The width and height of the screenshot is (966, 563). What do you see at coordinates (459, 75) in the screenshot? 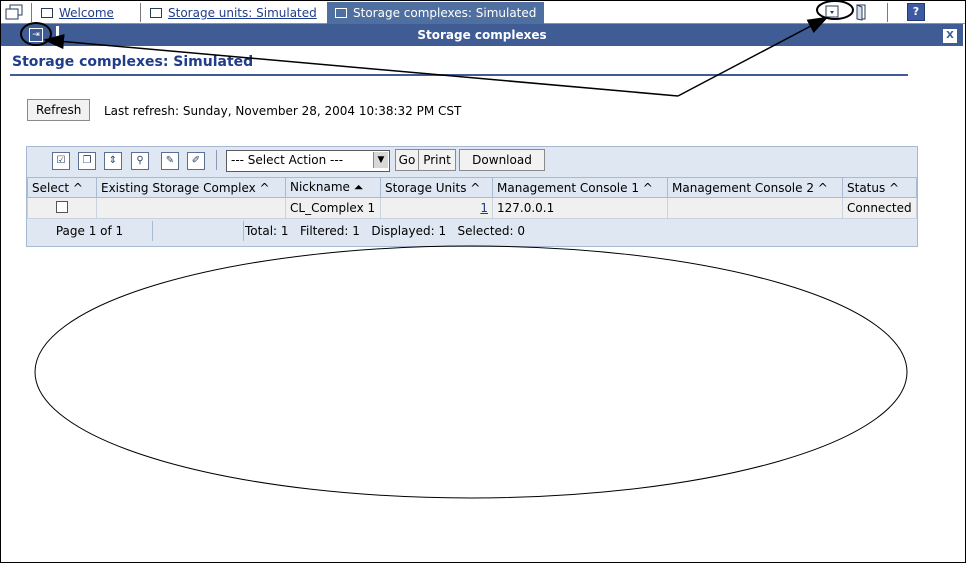
I see `heading-rule` at bounding box center [459, 75].